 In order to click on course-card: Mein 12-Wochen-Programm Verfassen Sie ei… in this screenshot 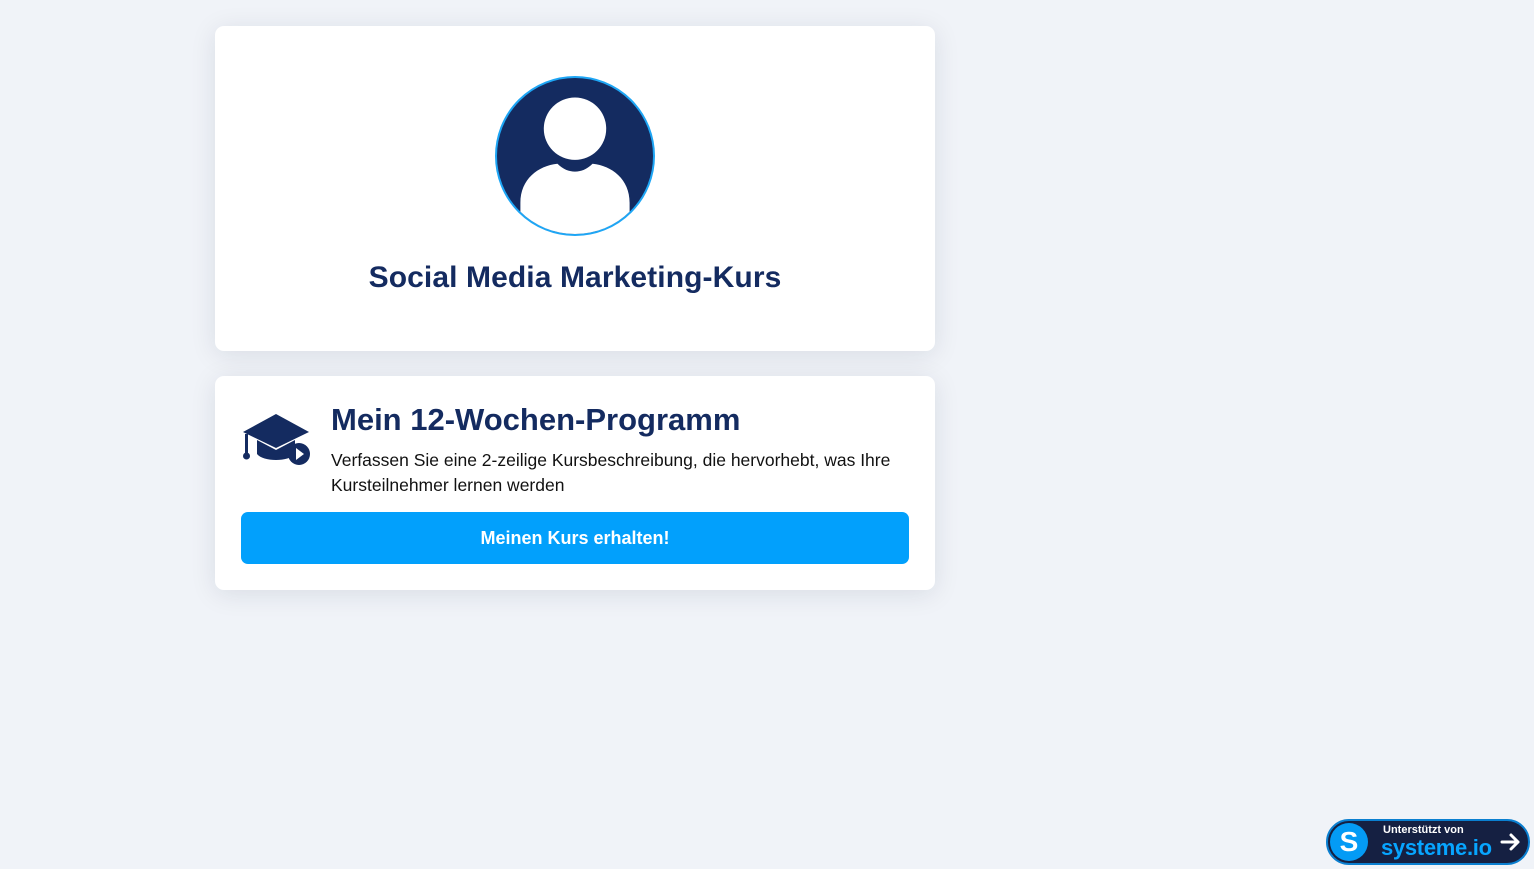, I will do `click(575, 483)`.